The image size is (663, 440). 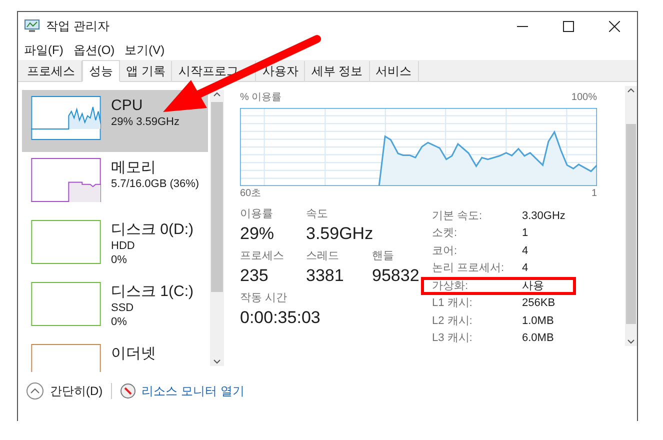 I want to click on detail-value: 1, so click(x=525, y=233).